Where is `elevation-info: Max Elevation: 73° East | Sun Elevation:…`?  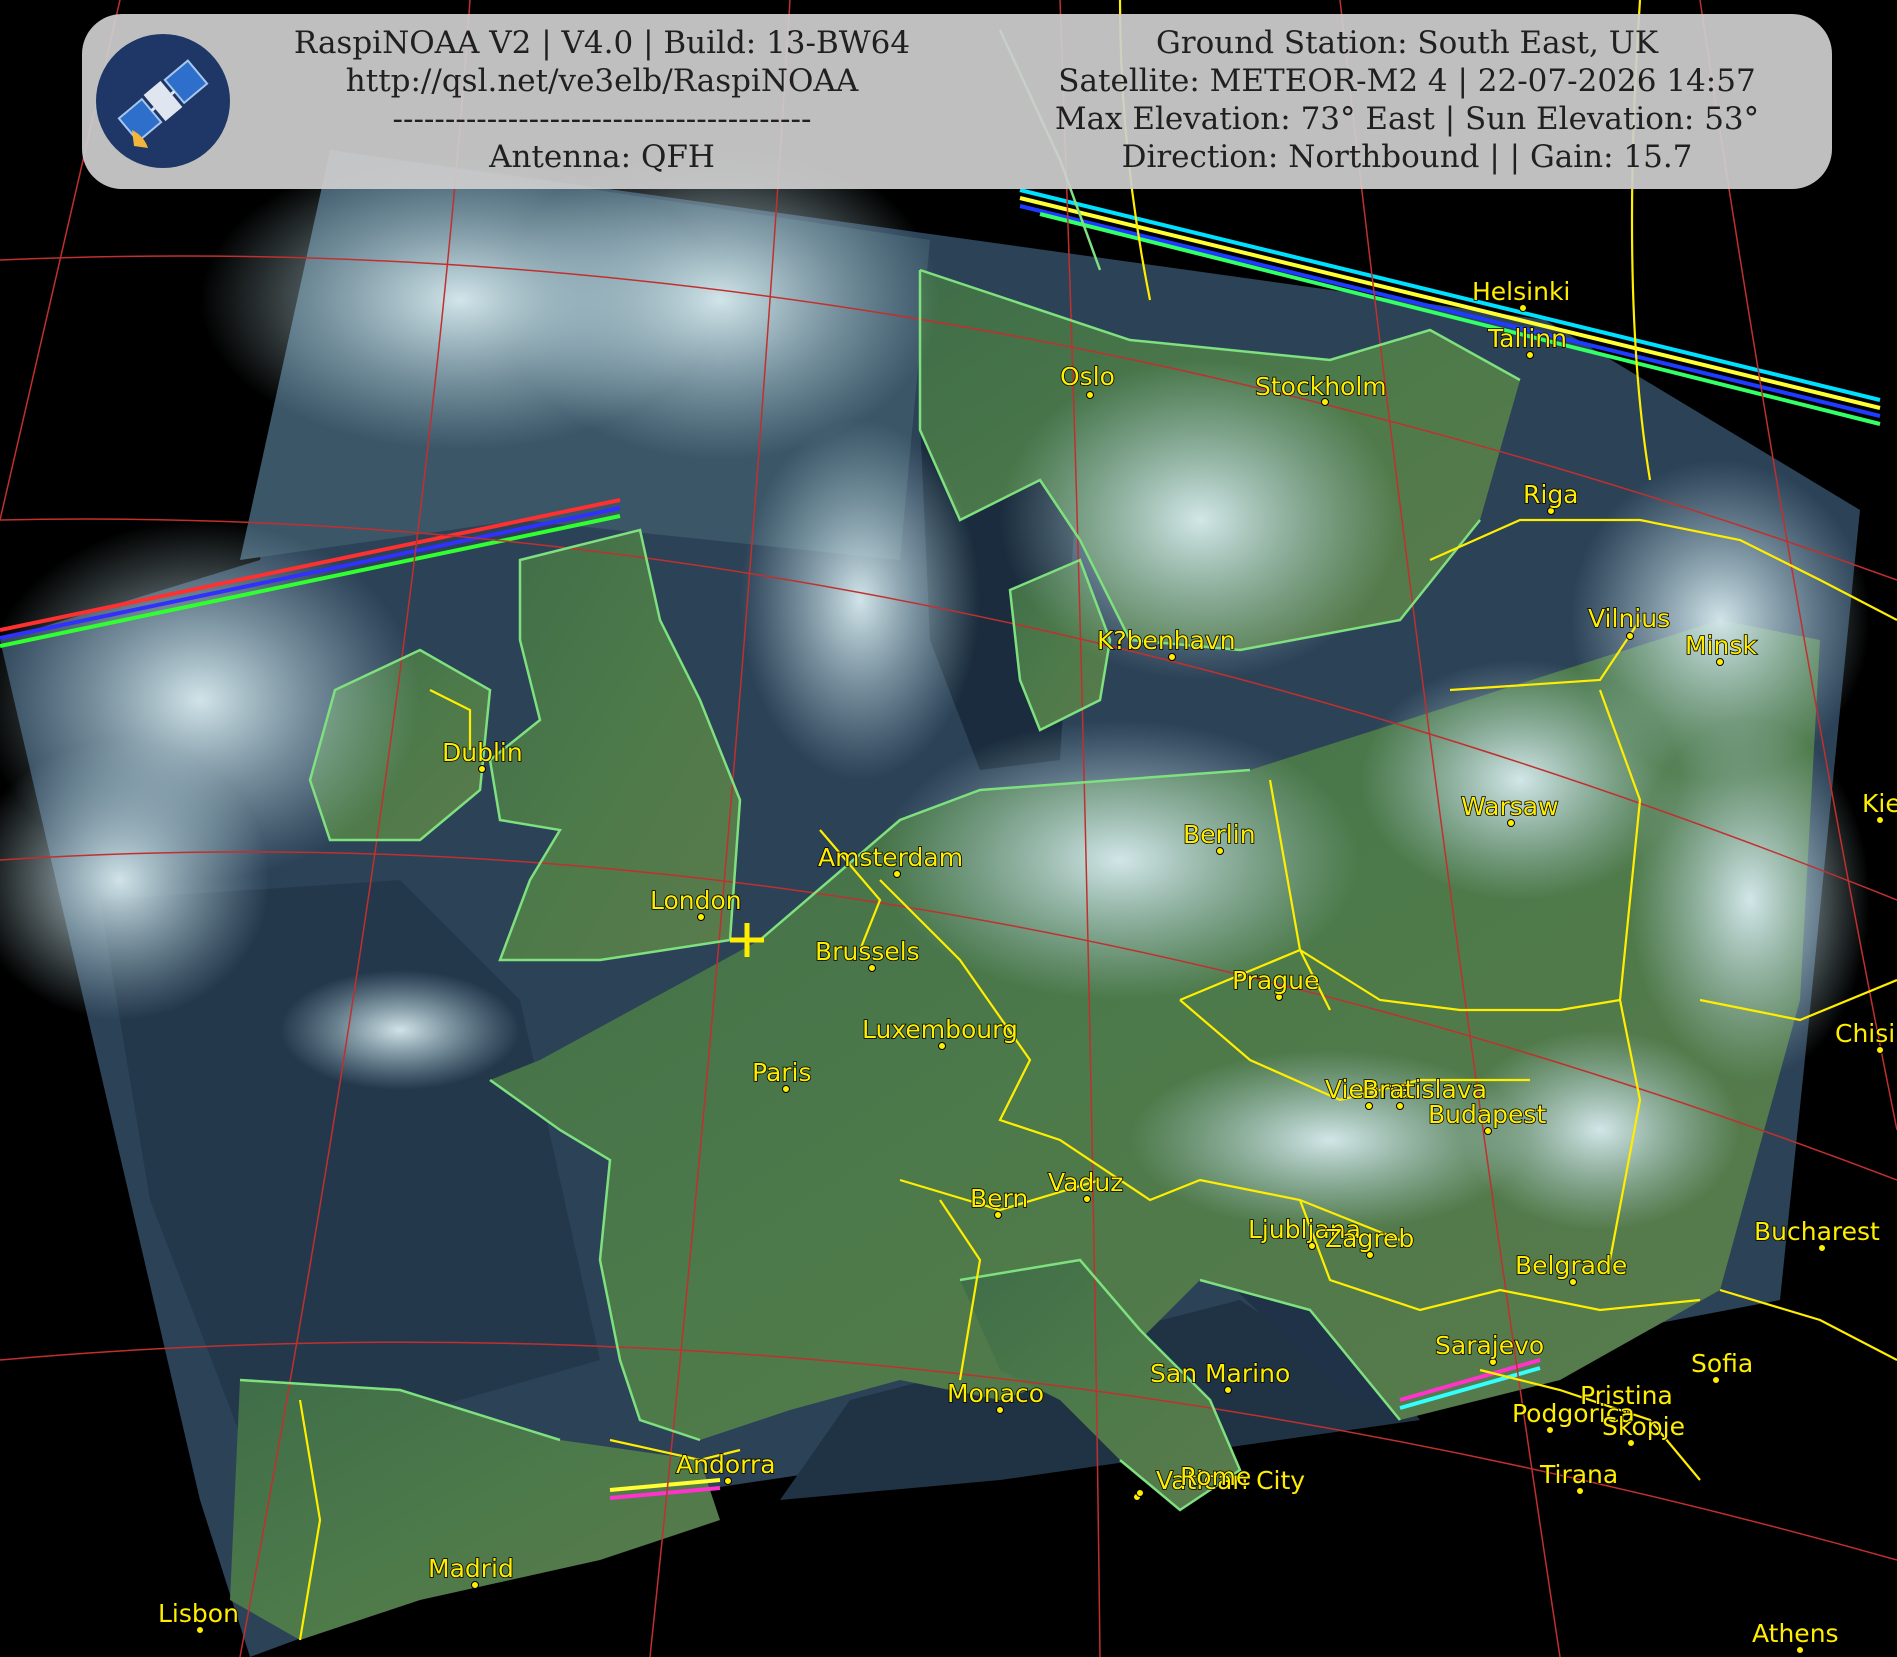
elevation-info: Max Elevation: 73° East | Sun Elevation:… is located at coordinates (1407, 119).